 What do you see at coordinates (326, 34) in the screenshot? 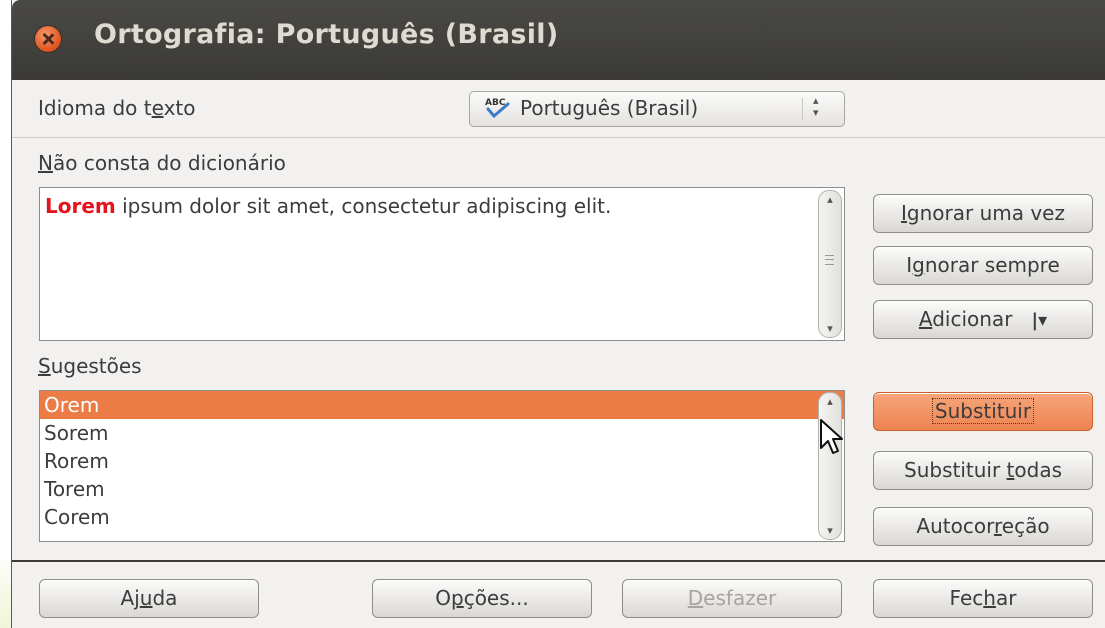
I see `window-title: Ortografia: Português (Brasil)` at bounding box center [326, 34].